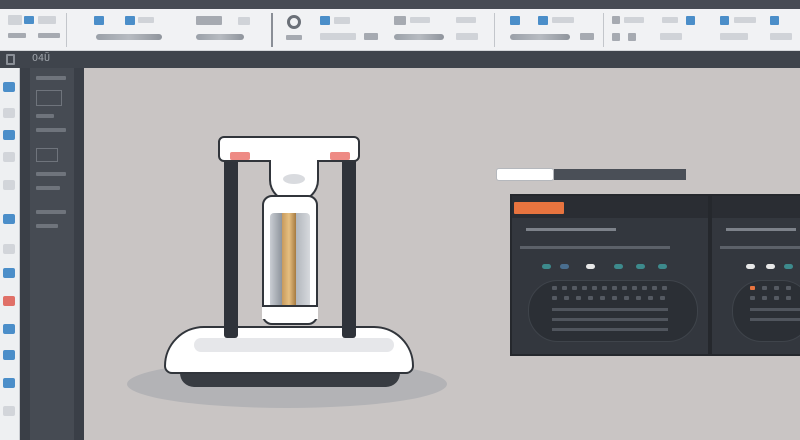 This screenshot has height=440, width=800. What do you see at coordinates (41, 58) in the screenshot?
I see `tab-label: O4Ũ` at bounding box center [41, 58].